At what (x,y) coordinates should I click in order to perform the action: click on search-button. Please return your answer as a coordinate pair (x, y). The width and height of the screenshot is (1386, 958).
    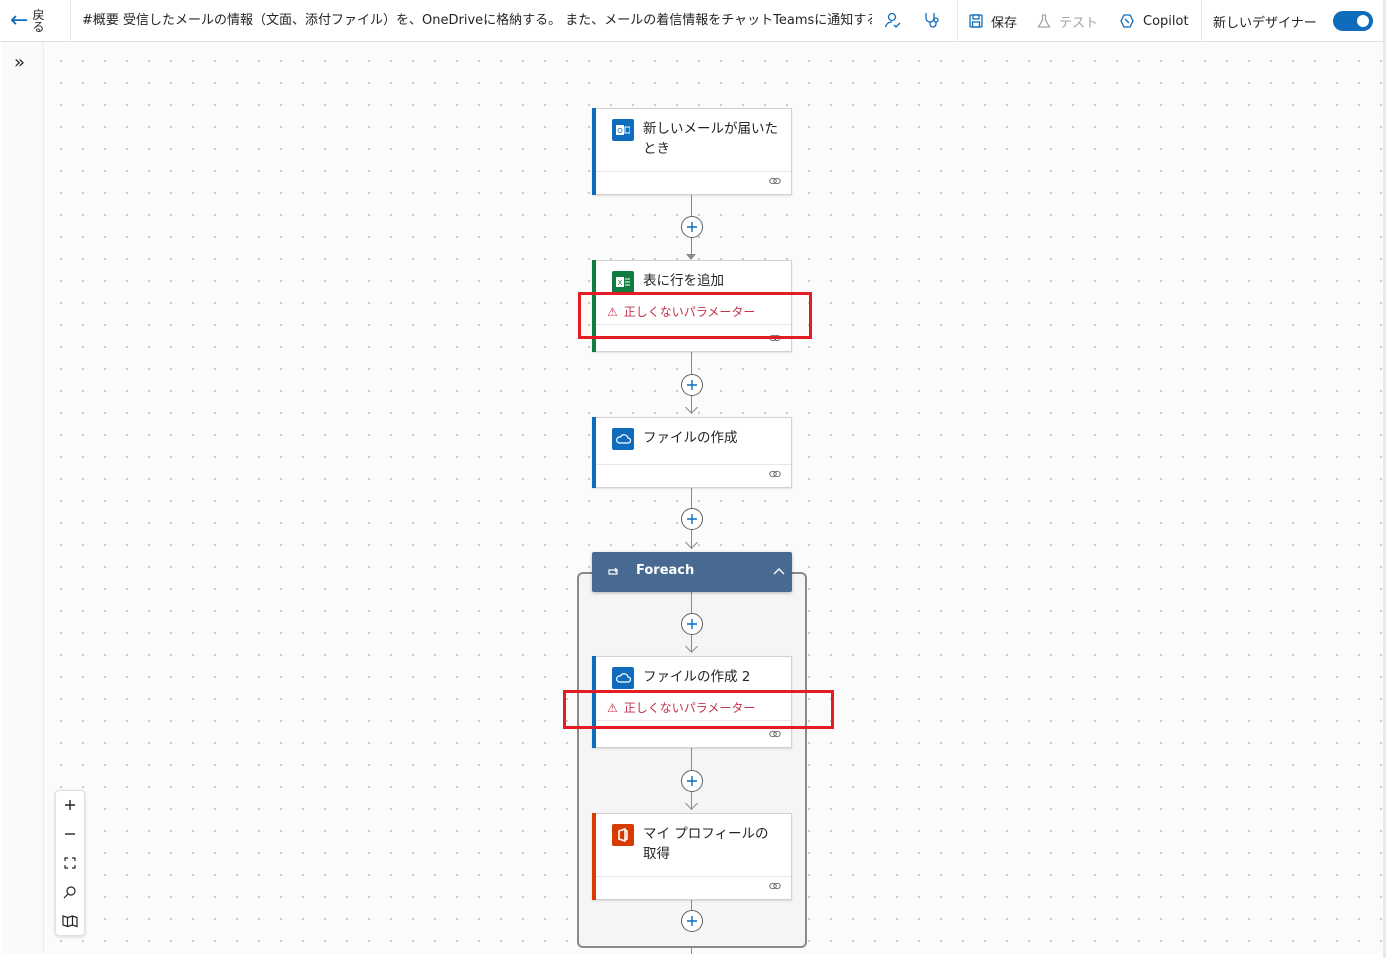
    Looking at the image, I should click on (70, 891).